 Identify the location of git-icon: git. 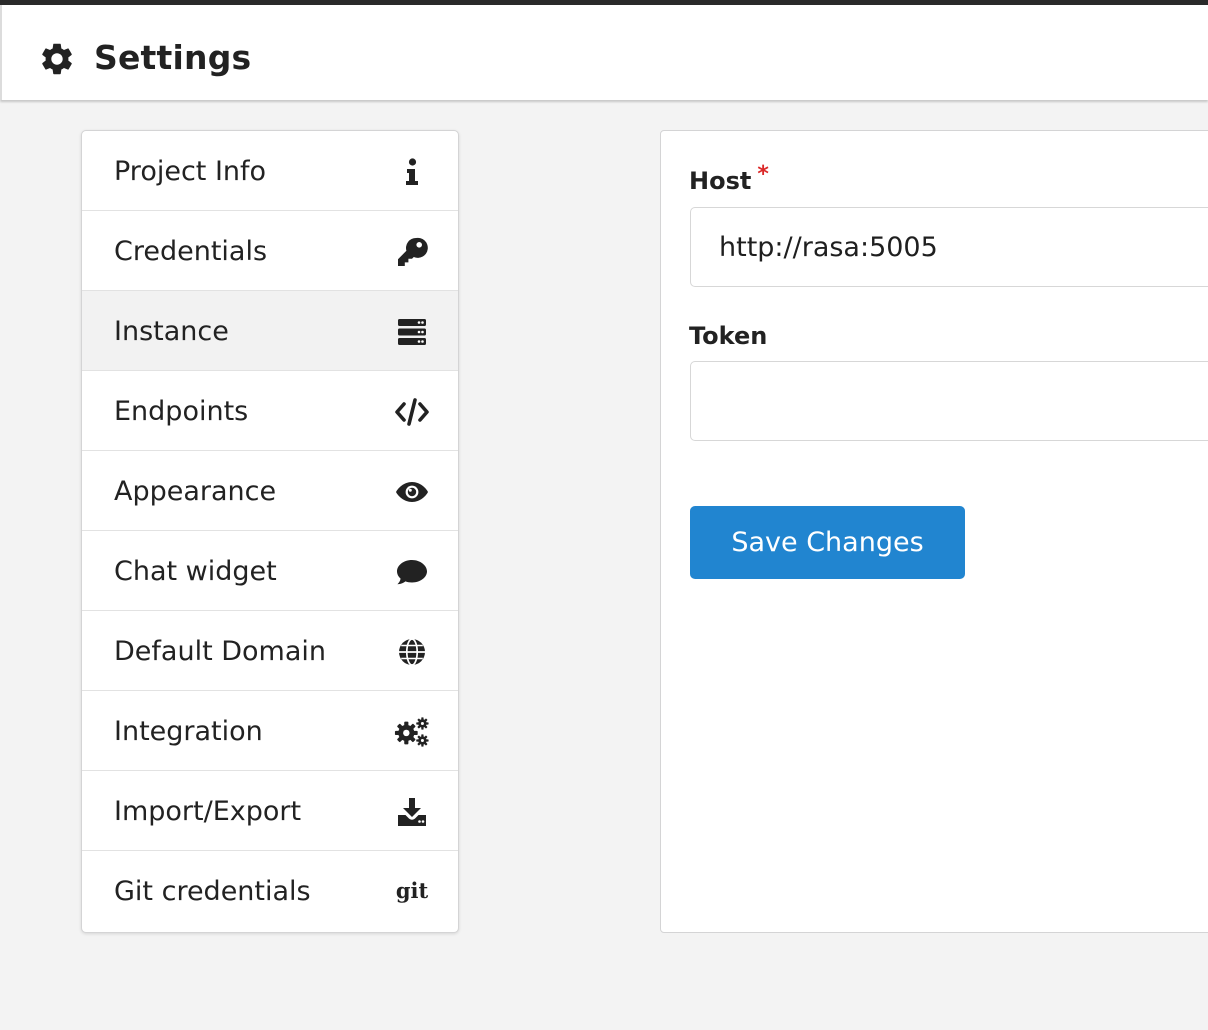
(412, 892).